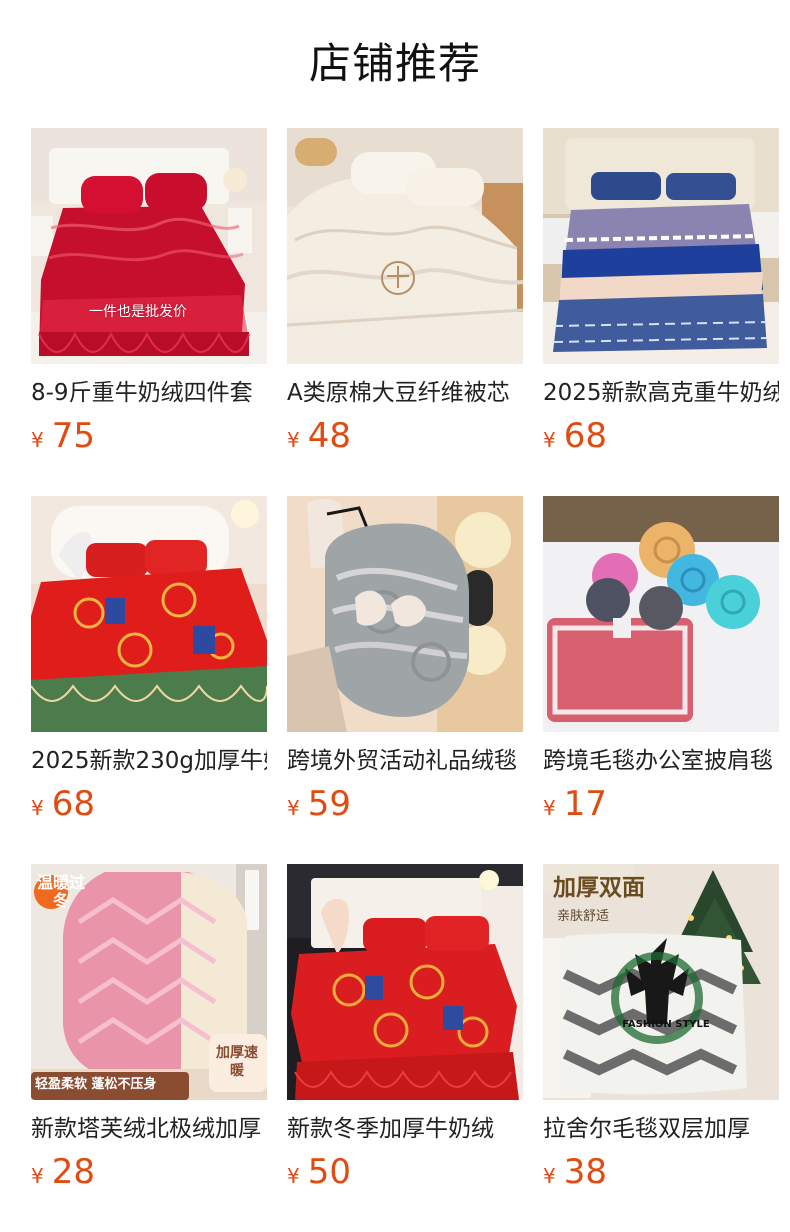 This screenshot has width=790, height=1232. Describe the element at coordinates (405, 1129) in the screenshot. I see `product-name: 新款冬季加厚牛奶绒` at that location.